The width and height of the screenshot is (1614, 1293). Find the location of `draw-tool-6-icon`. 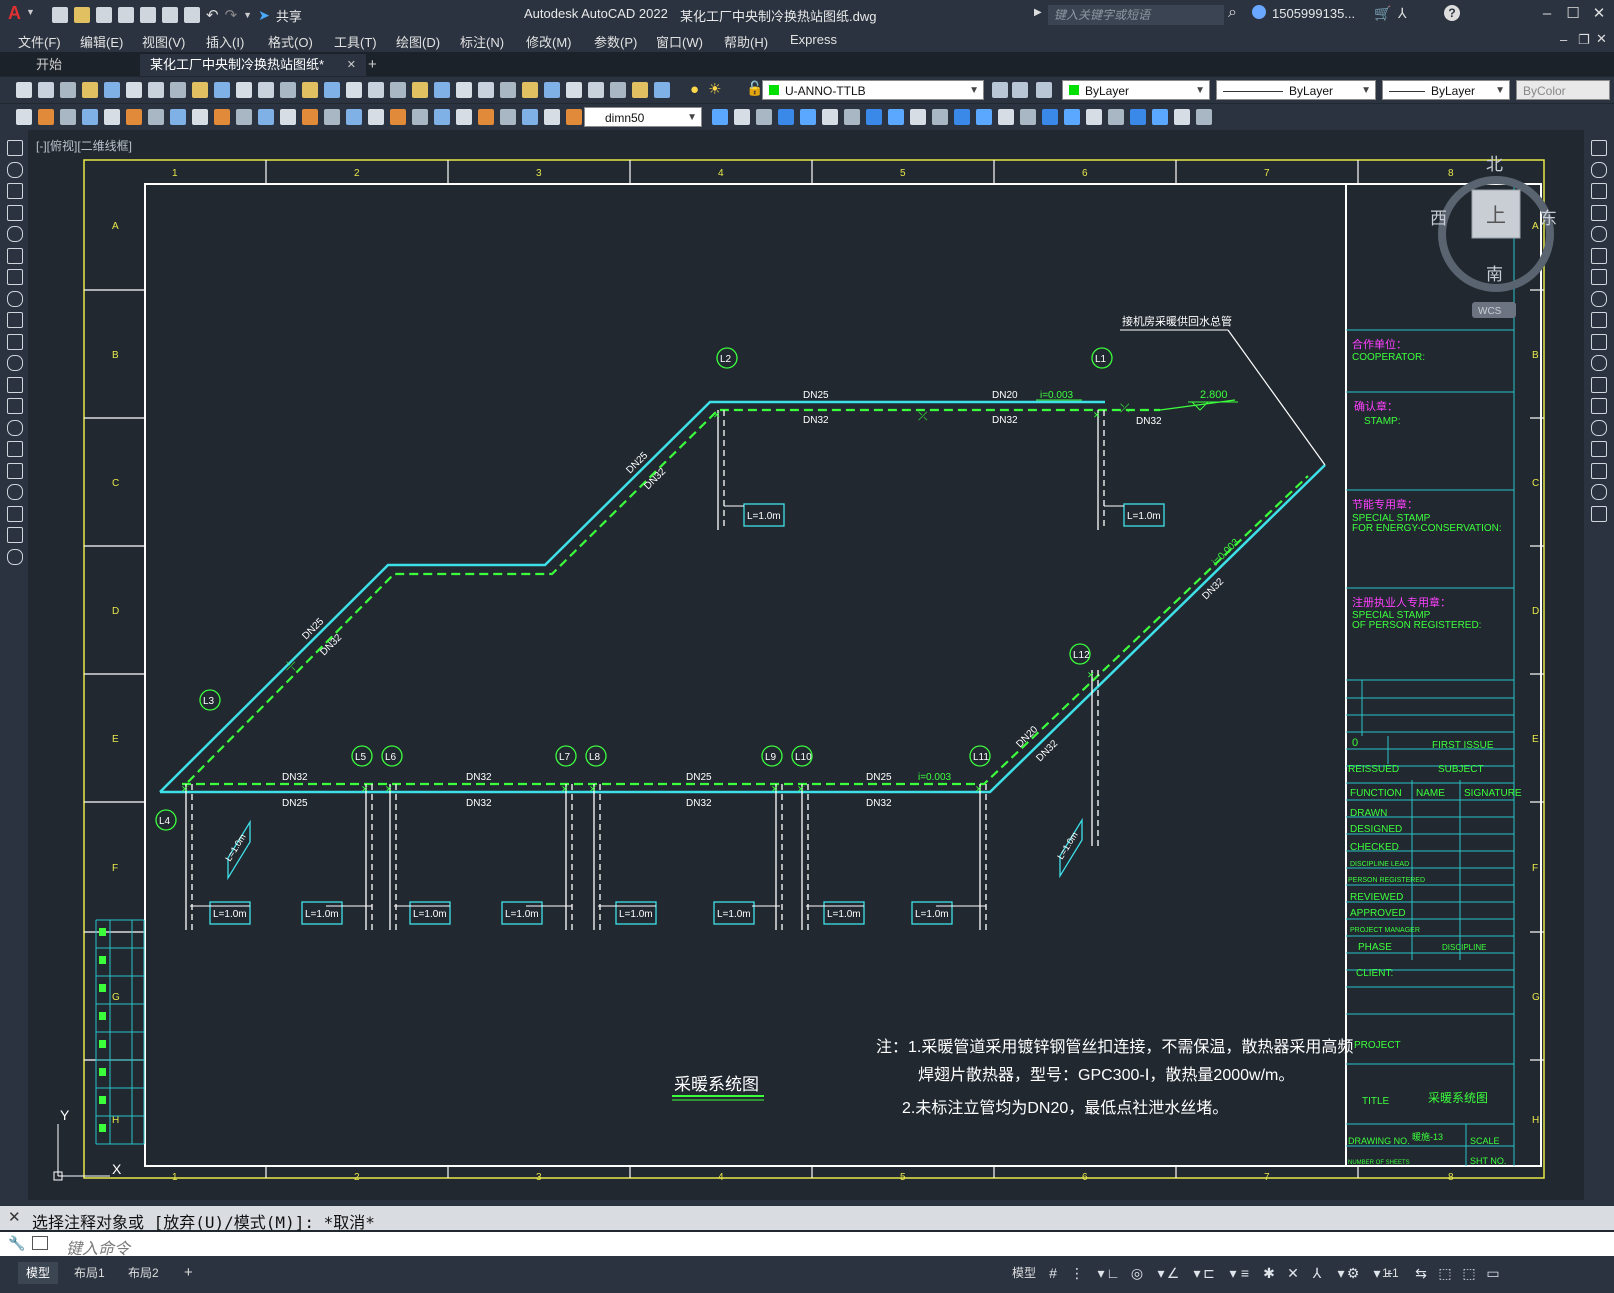

draw-tool-6-icon is located at coordinates (15, 277).